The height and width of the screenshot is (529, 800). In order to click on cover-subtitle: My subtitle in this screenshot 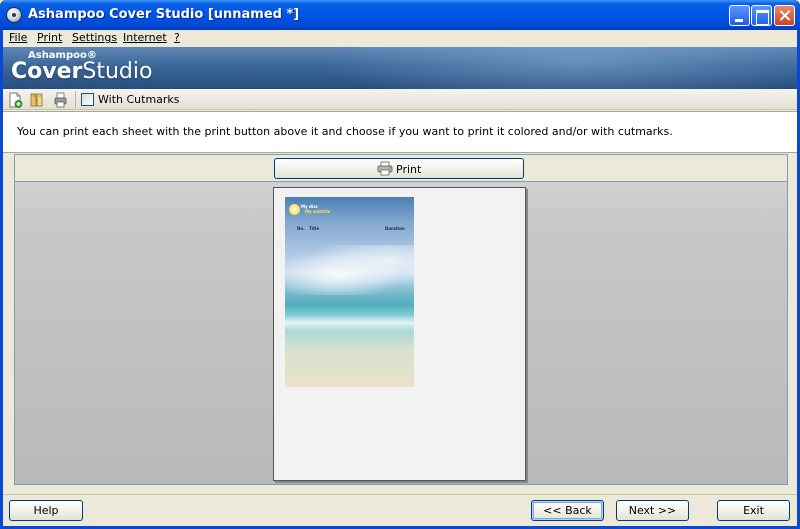, I will do `click(318, 211)`.